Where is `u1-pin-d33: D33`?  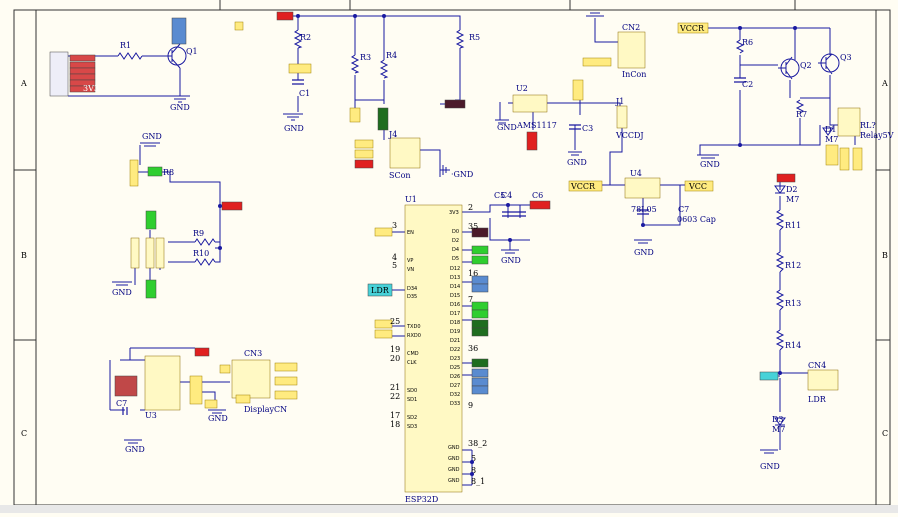 u1-pin-d33: D33 is located at coordinates (455, 404).